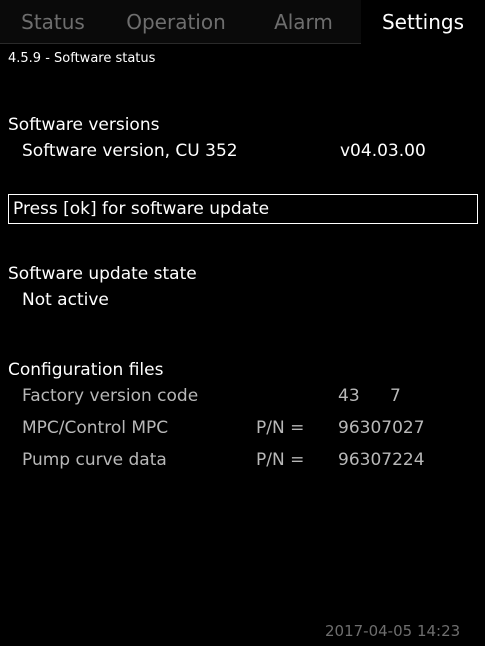 The width and height of the screenshot is (485, 646). Describe the element at coordinates (82, 58) in the screenshot. I see `breadcrumb: 4.5.9 - Software status` at that location.